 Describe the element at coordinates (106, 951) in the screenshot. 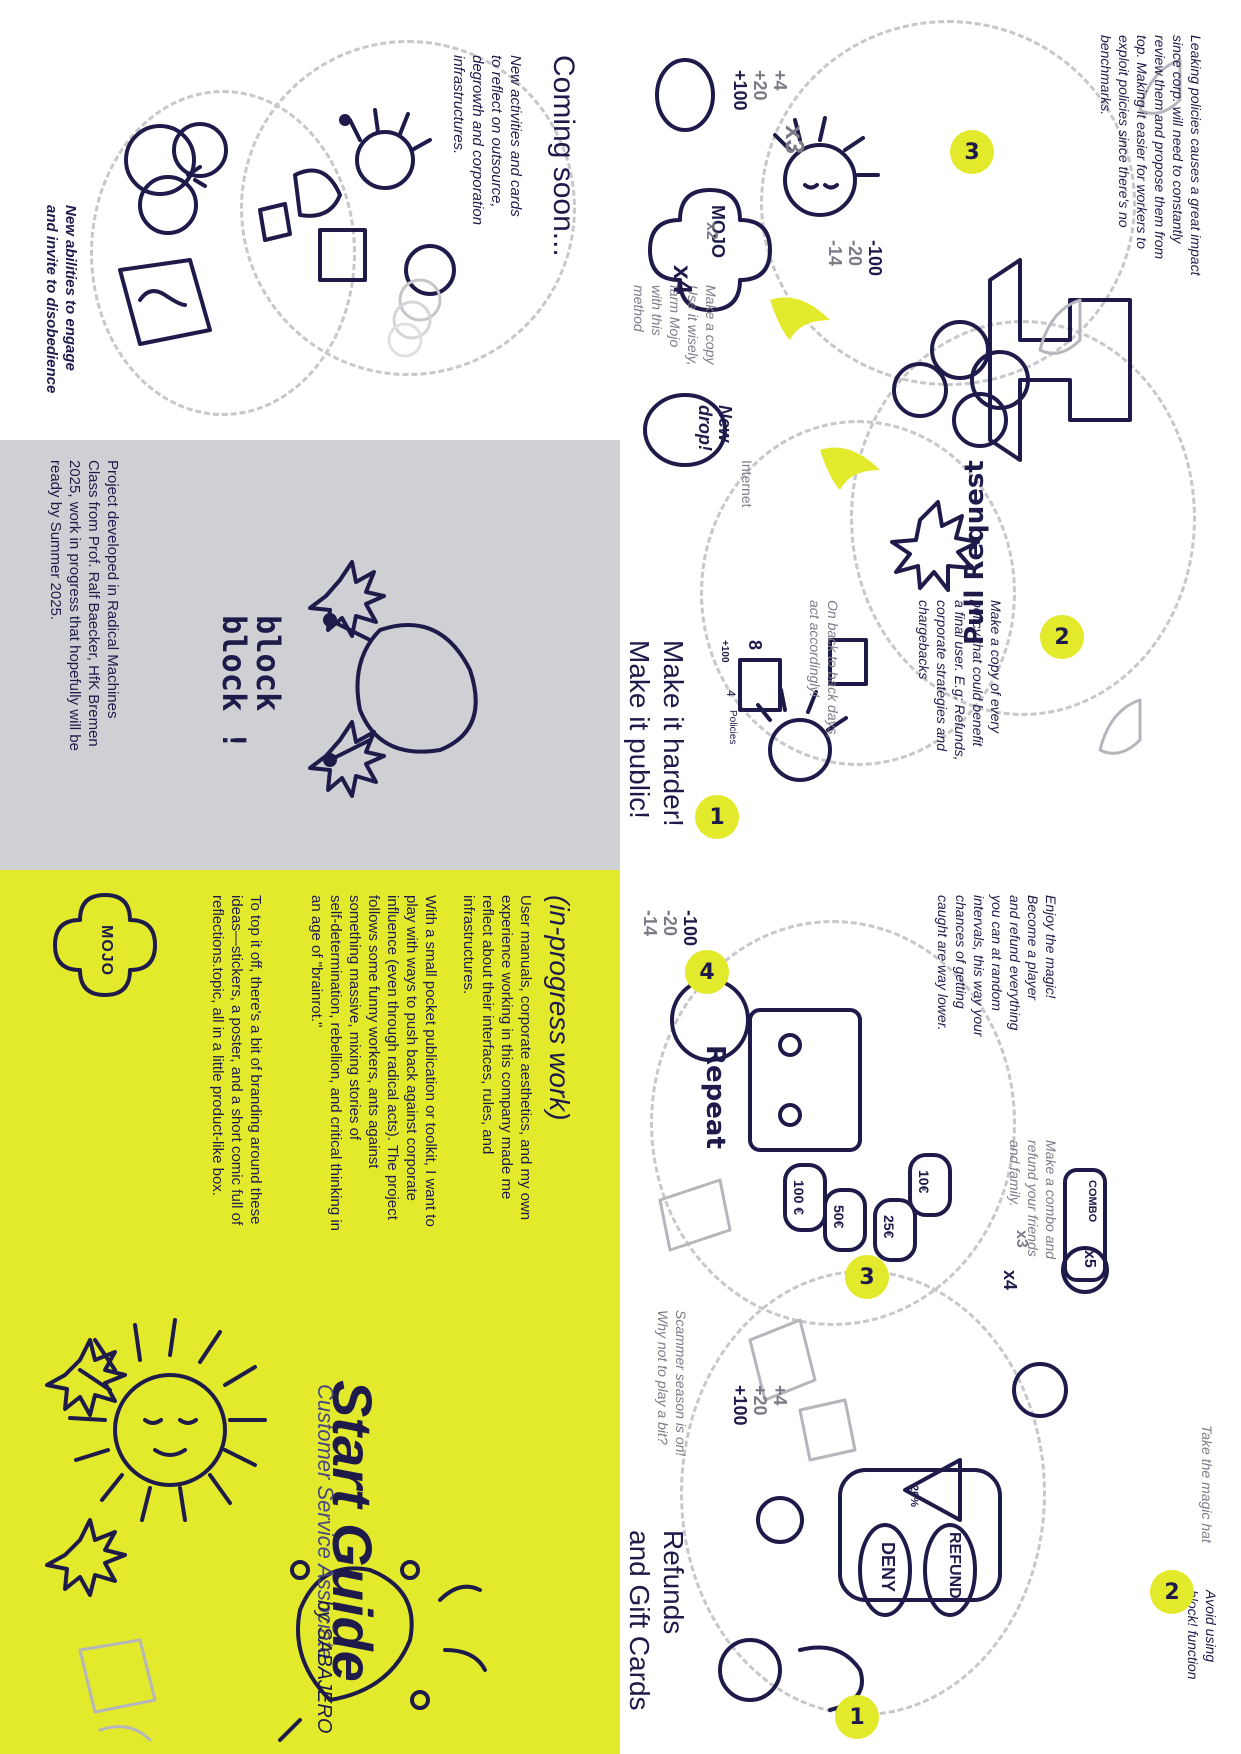

I see `mojo-label: MOJO` at that location.